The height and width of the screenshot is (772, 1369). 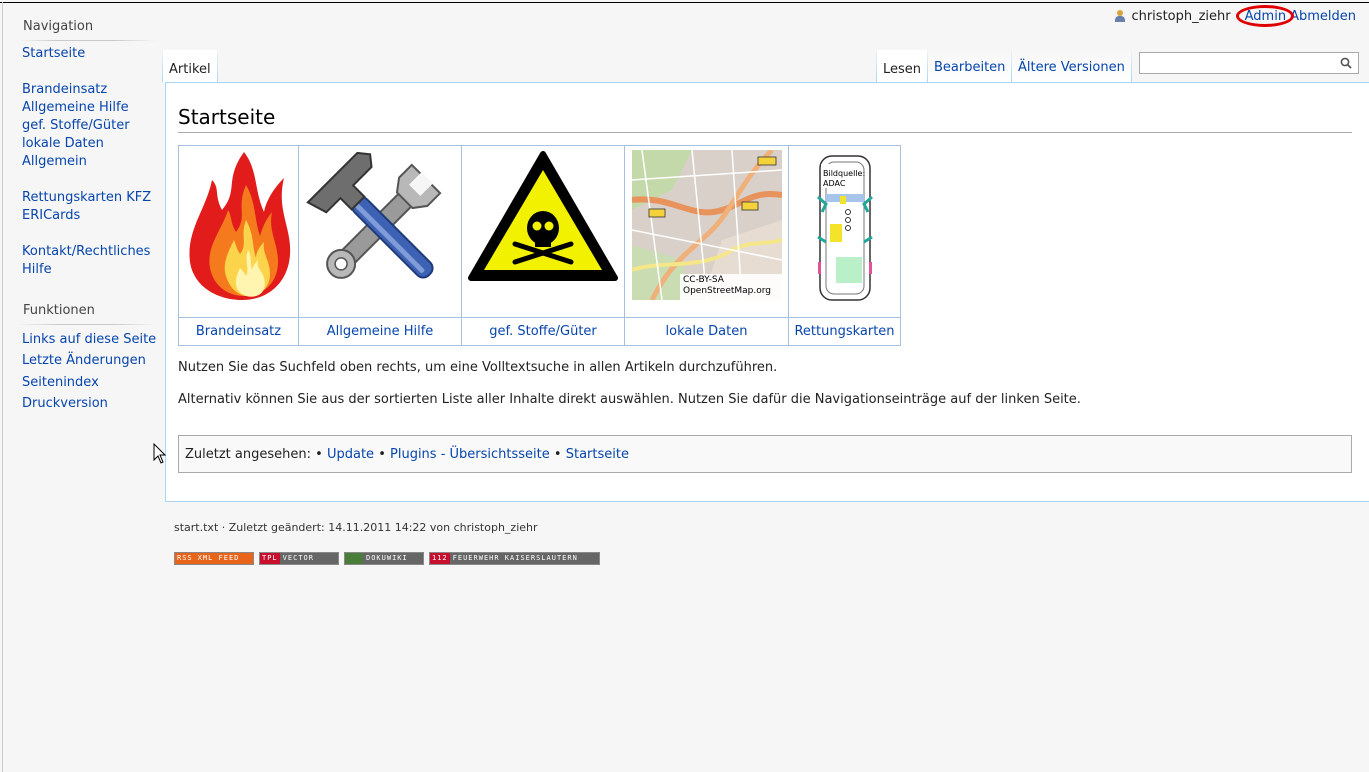 I want to click on map-caption: CC-BY-SA OpenStreetMap.org, so click(x=727, y=286).